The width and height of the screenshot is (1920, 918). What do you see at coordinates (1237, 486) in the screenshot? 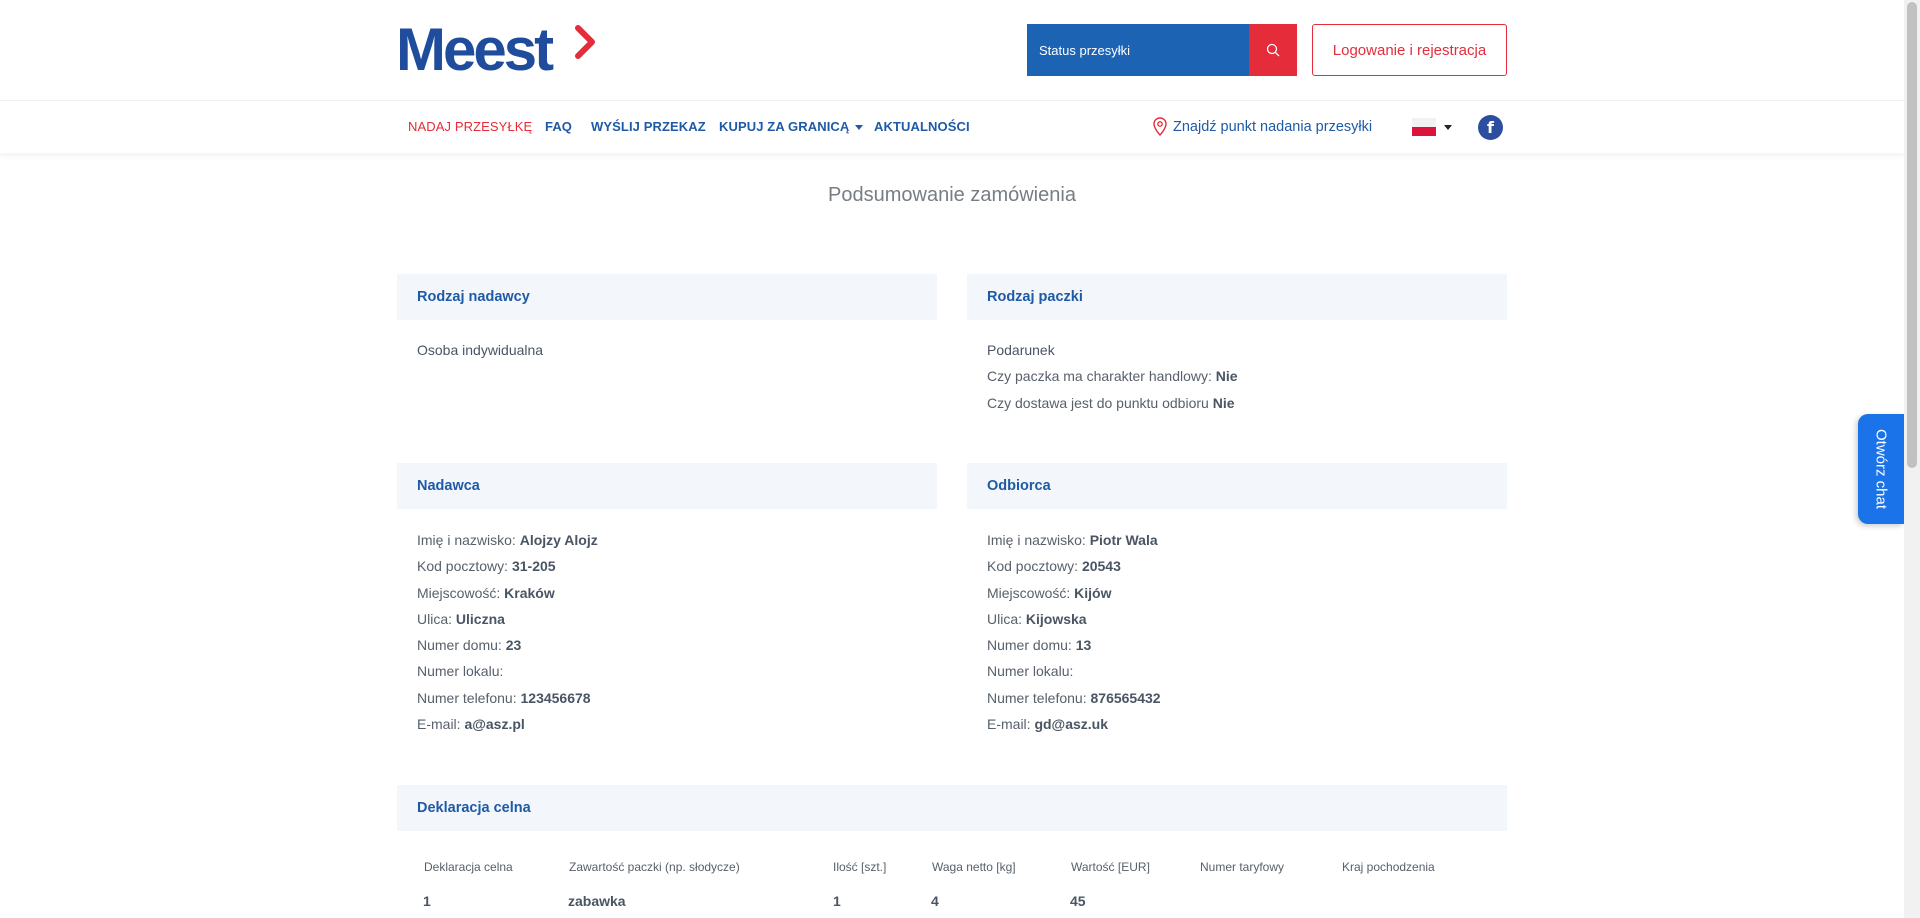
I see `recipient-heading: Odbiorca` at bounding box center [1237, 486].